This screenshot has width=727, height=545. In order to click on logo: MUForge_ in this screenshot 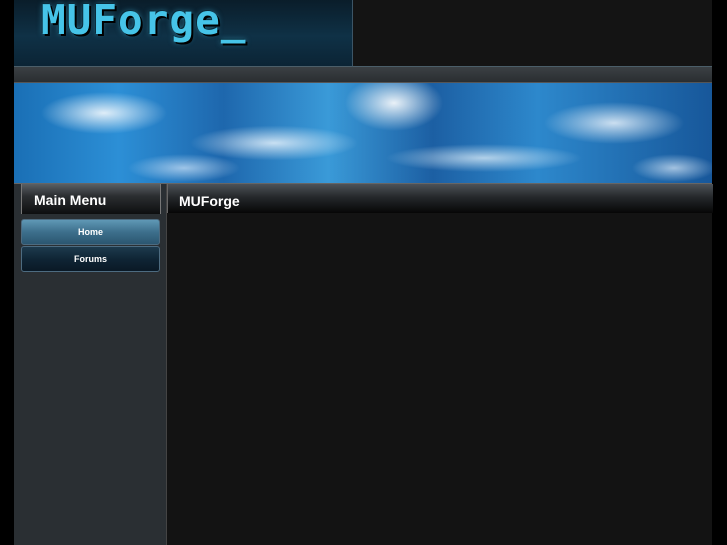, I will do `click(183, 33)`.